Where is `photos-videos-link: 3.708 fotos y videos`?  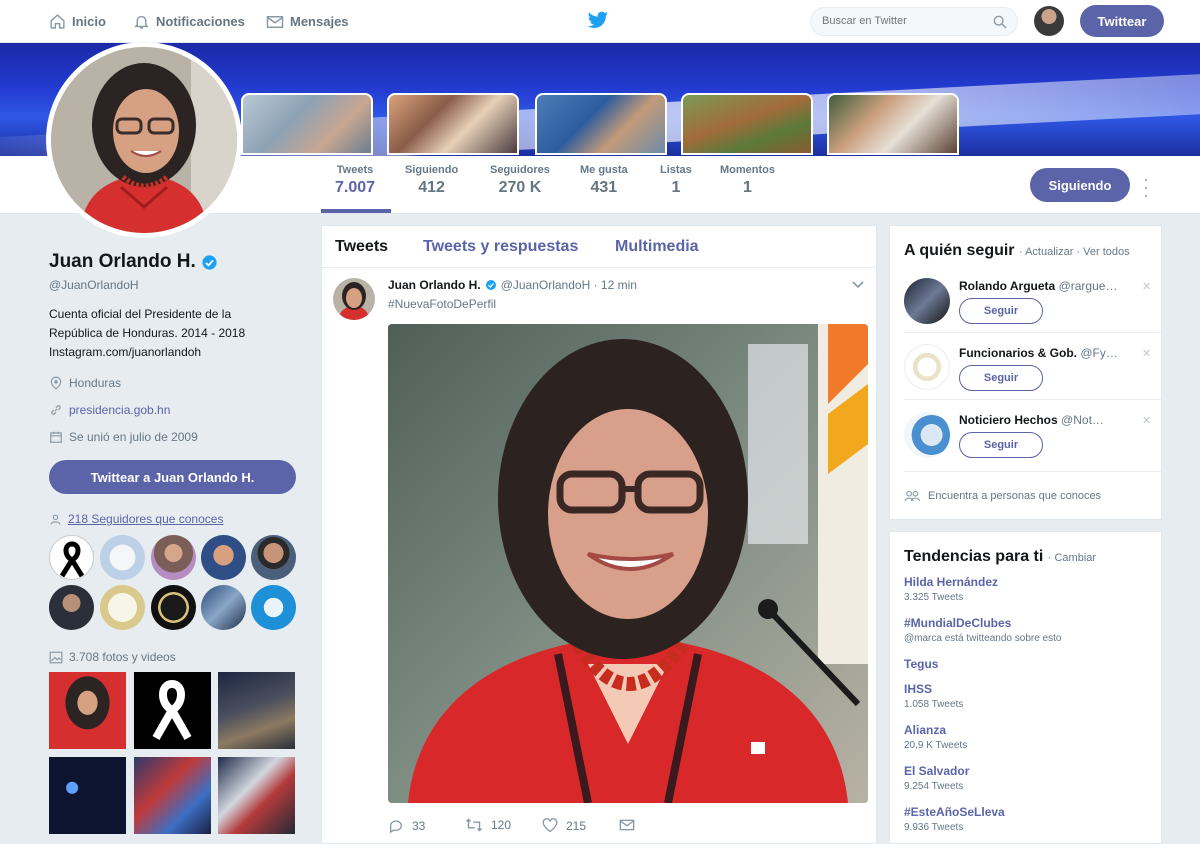
photos-videos-link: 3.708 fotos y videos is located at coordinates (112, 657).